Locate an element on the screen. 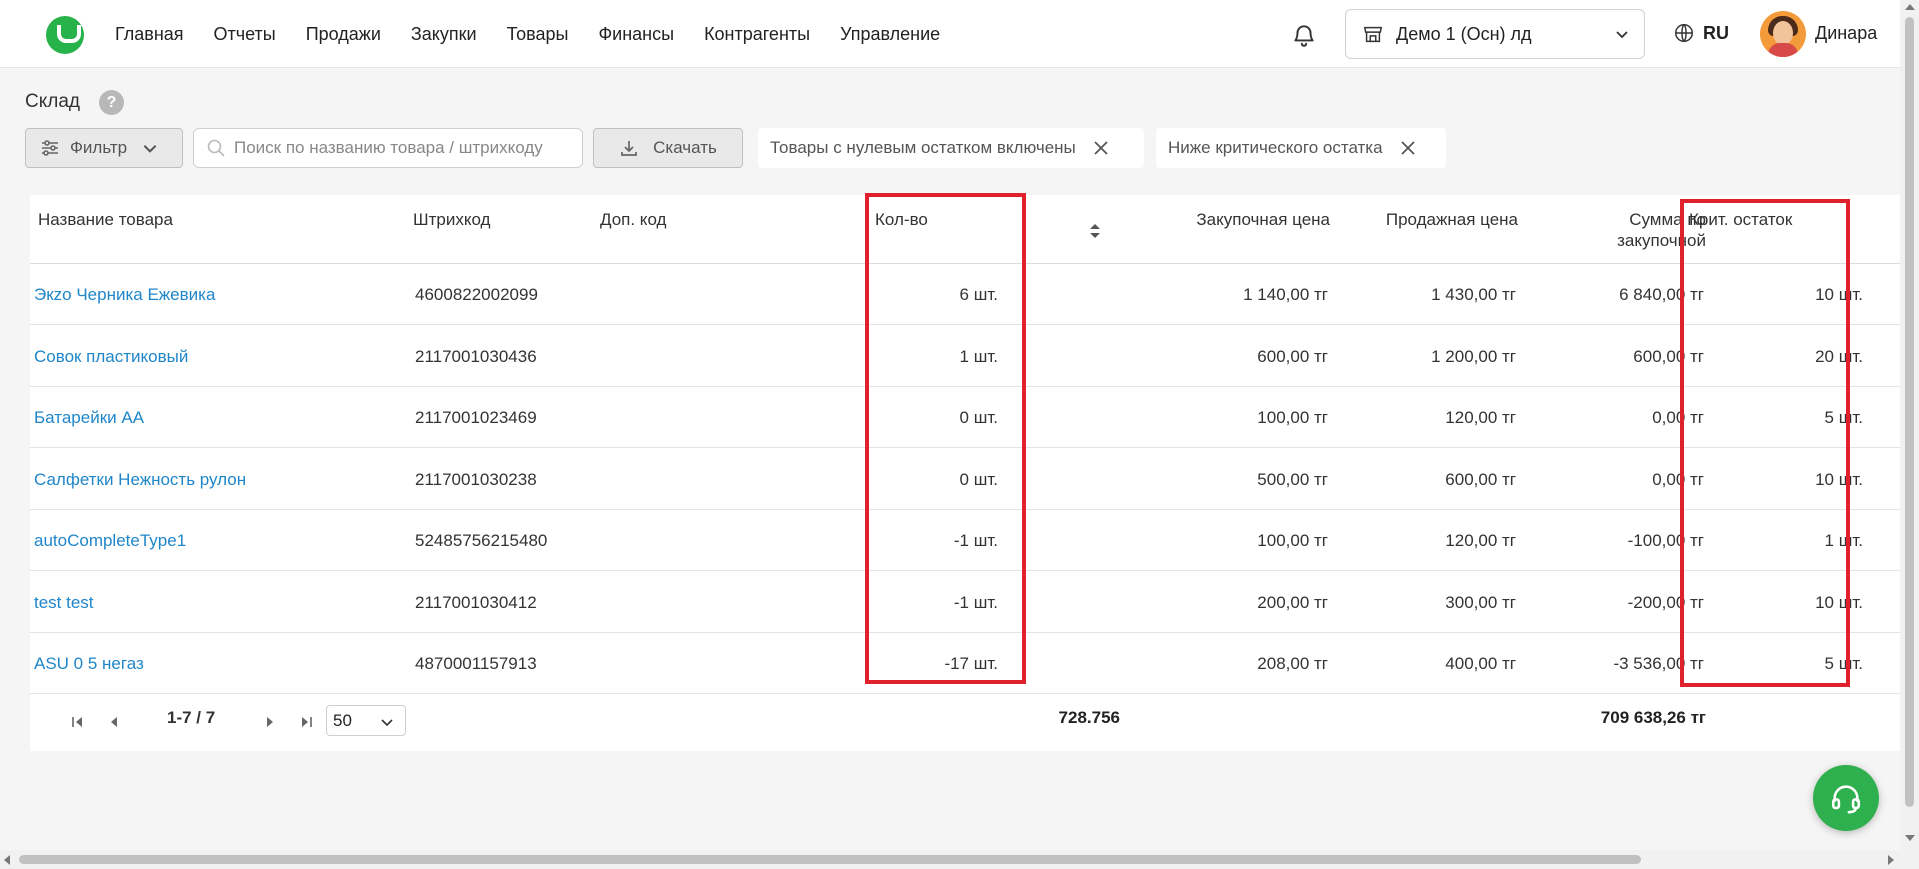 The width and height of the screenshot is (1919, 869). column-header-extra-code: Доп. код is located at coordinates (633, 219).